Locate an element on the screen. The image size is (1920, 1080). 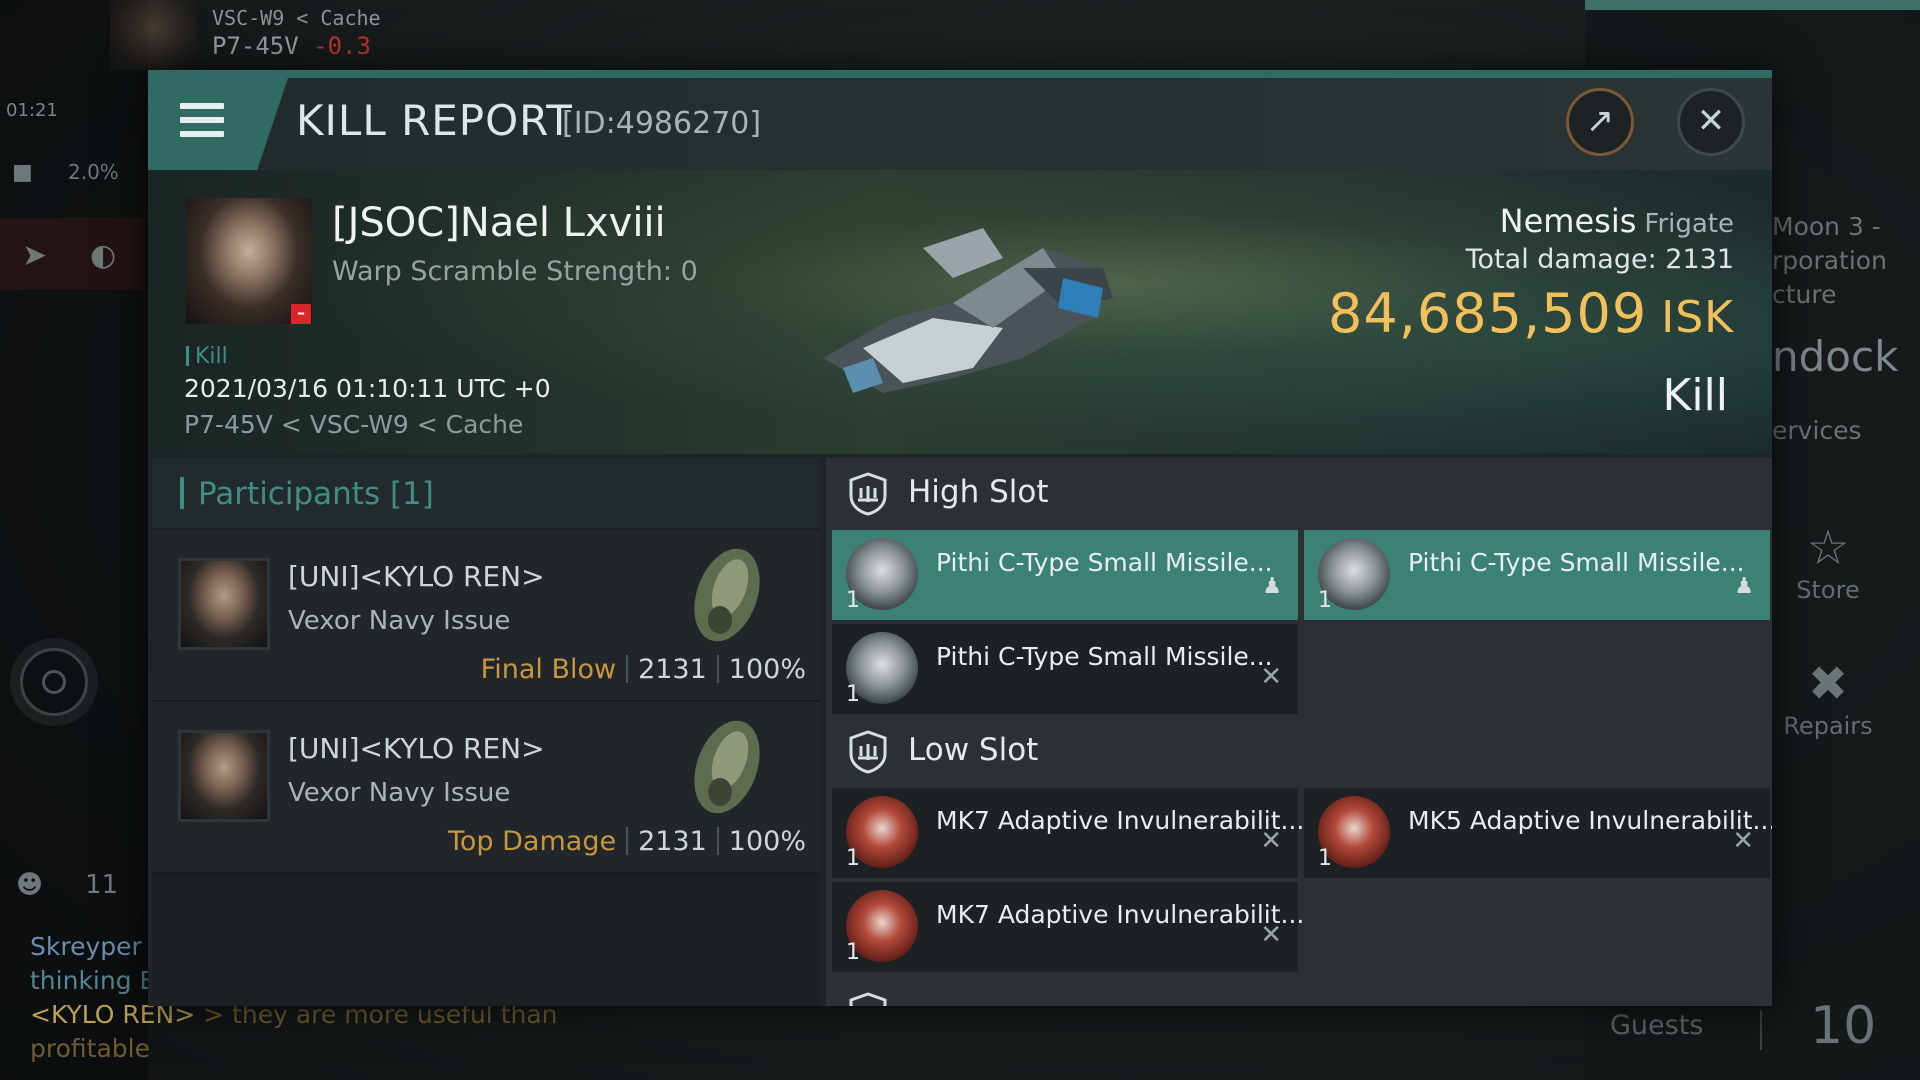
module-low-slot-1: 1 MK7 Adaptive Invulnerabilit... ✕ is located at coordinates (1068, 833).